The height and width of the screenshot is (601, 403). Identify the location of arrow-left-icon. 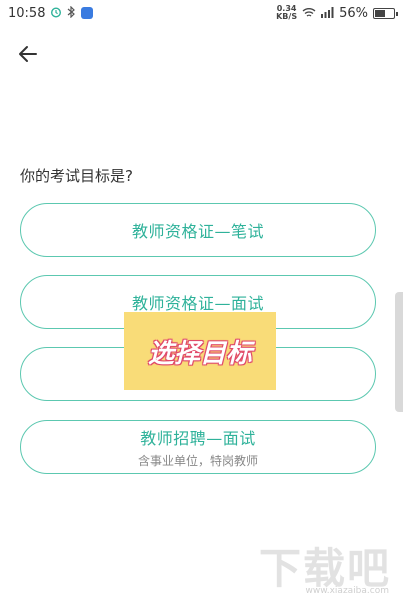
(28, 54).